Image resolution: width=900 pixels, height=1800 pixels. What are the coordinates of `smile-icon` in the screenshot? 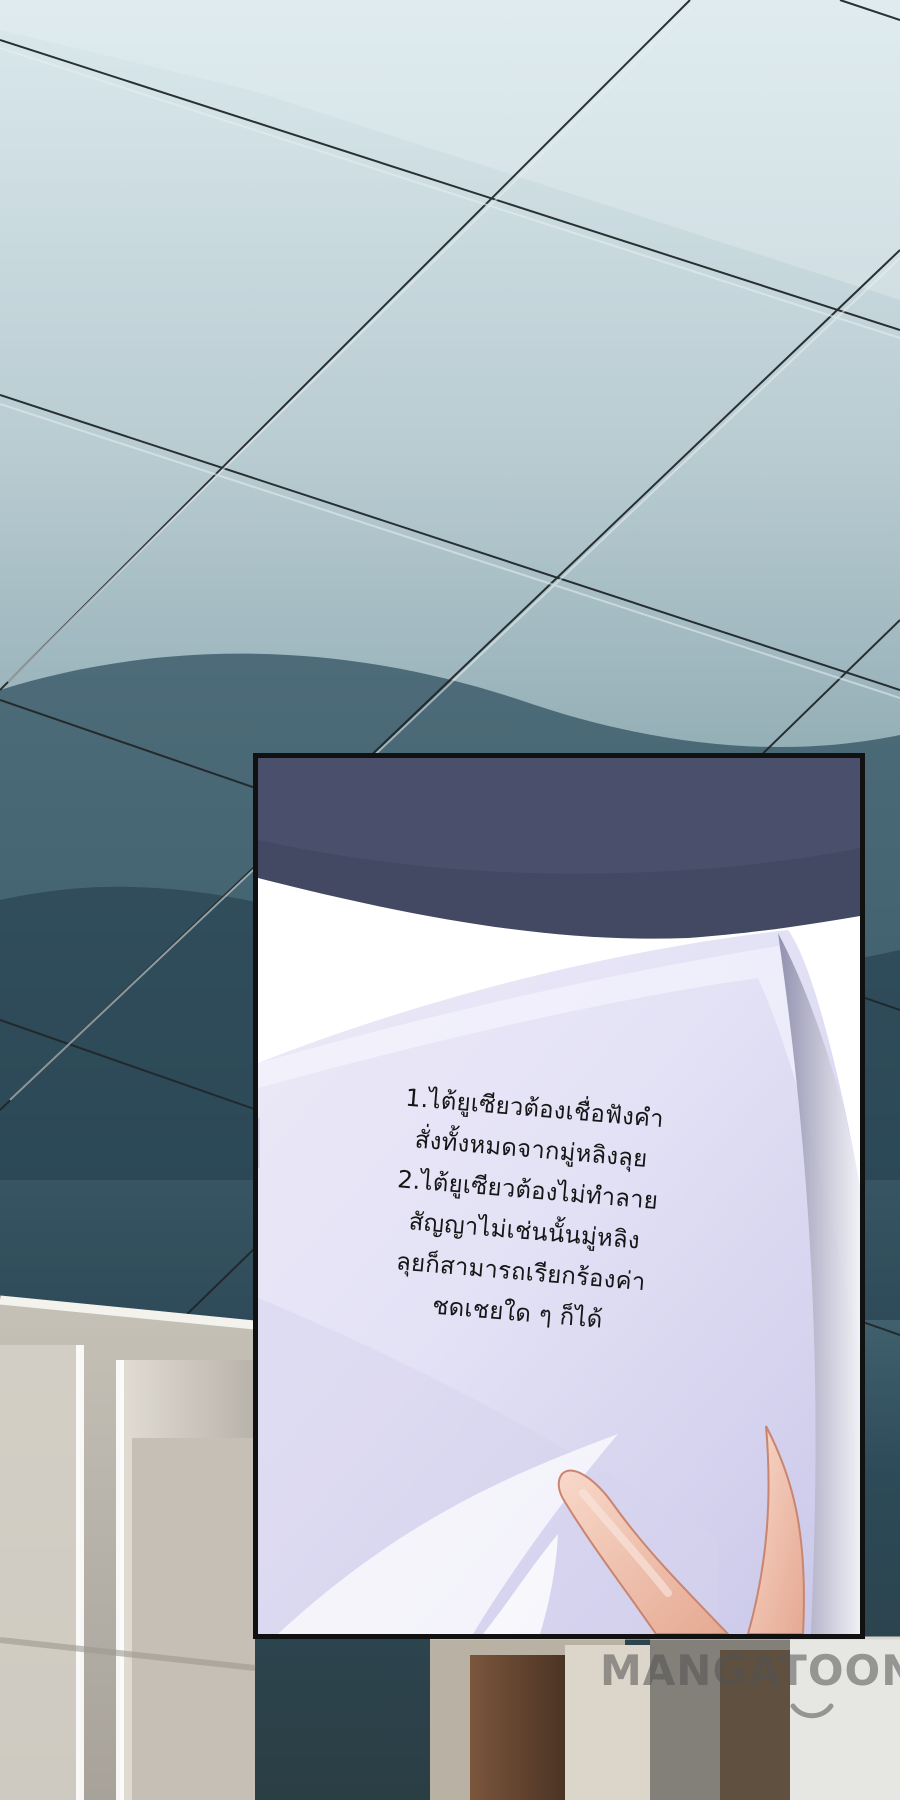 It's located at (812, 1711).